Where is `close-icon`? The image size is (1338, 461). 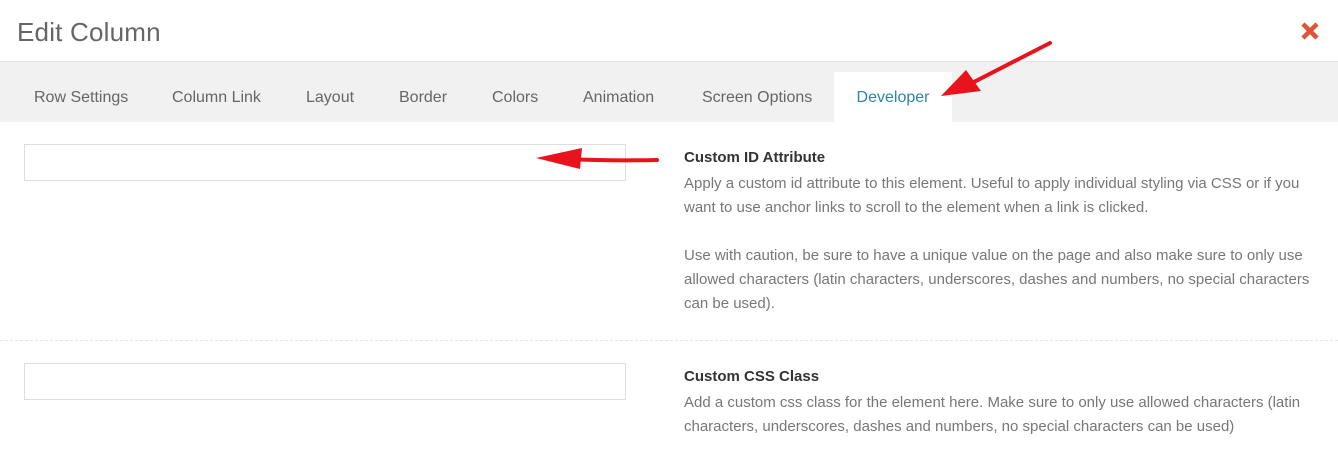
close-icon is located at coordinates (1310, 31).